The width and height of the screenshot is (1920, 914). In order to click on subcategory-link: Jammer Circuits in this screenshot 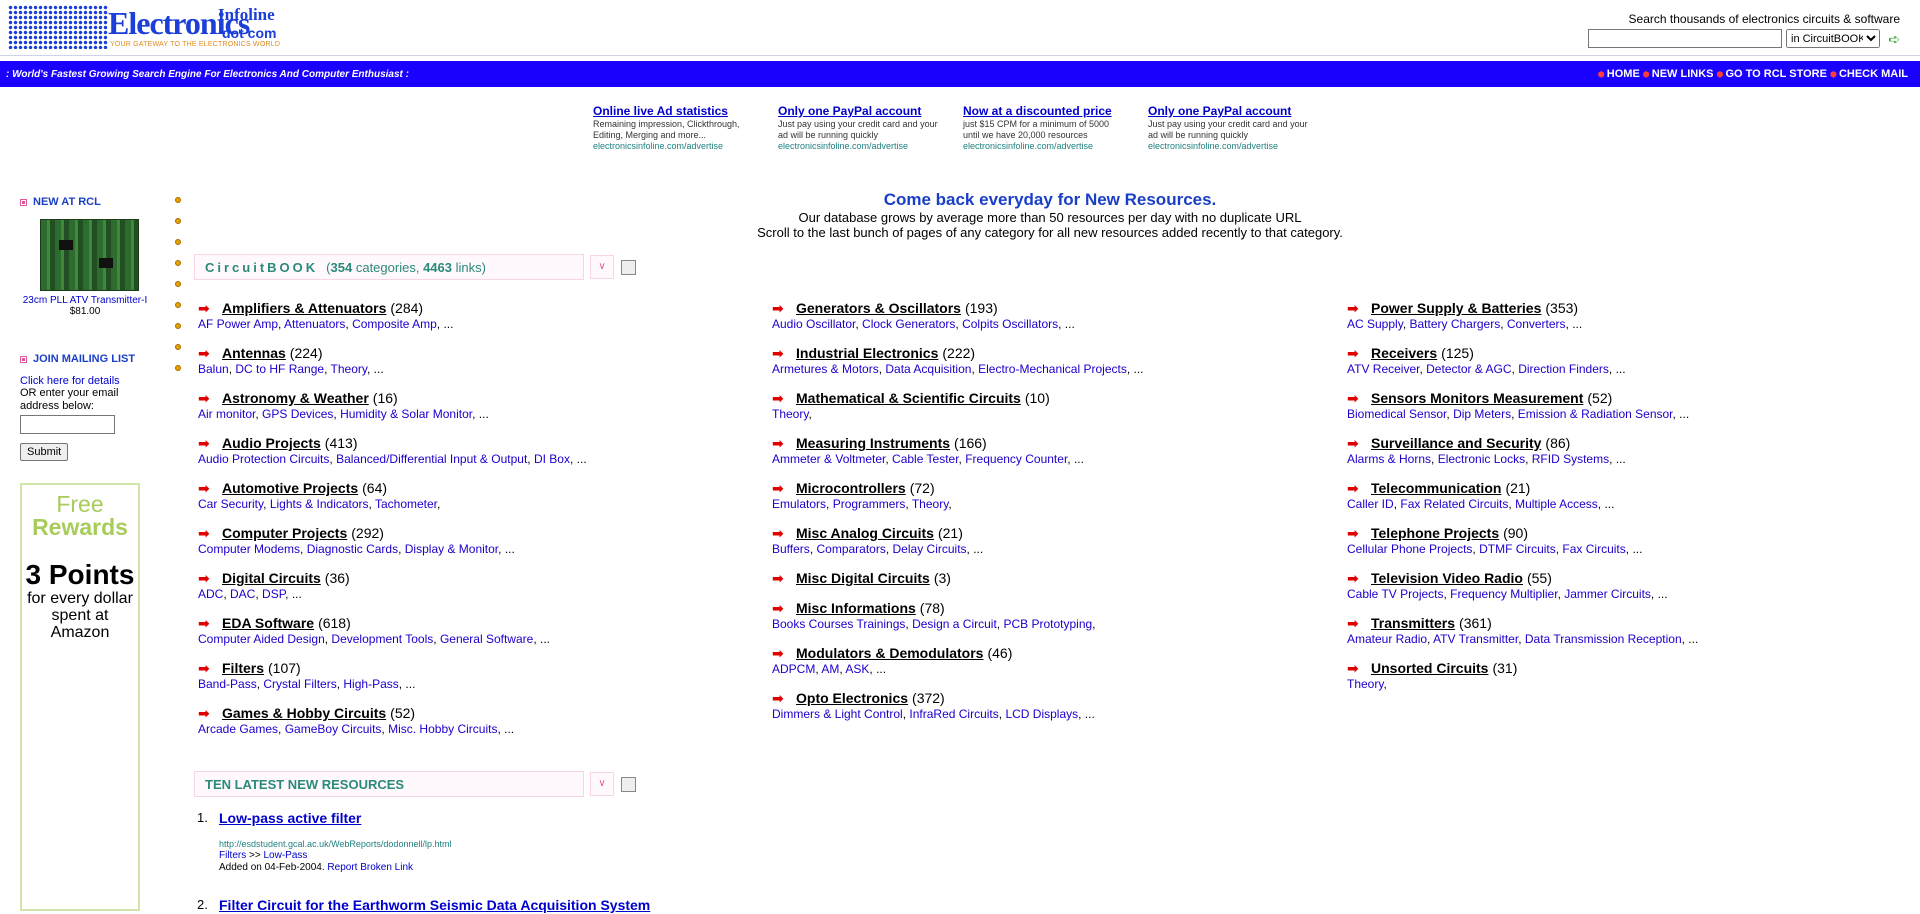, I will do `click(1607, 594)`.